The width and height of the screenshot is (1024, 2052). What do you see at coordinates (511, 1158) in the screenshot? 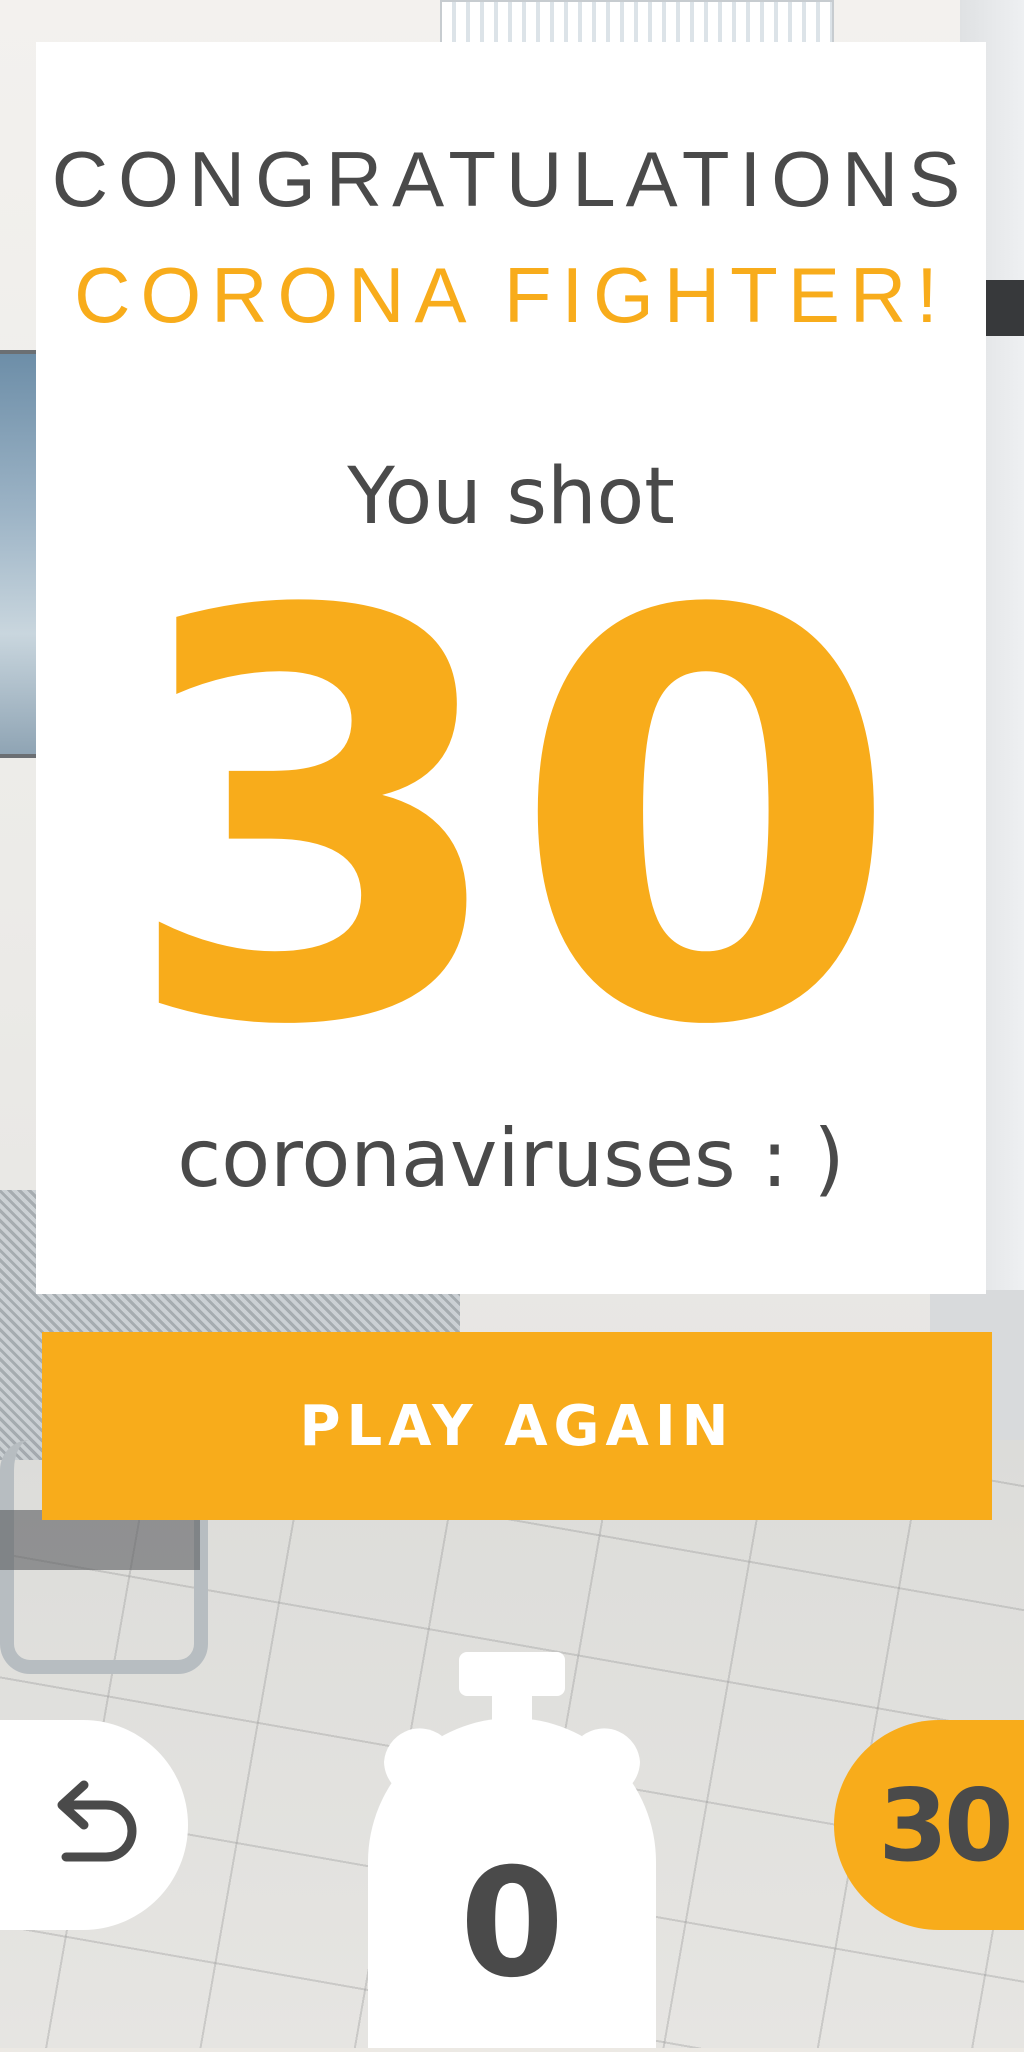
I see `coronaviruses-text: coronaviruses : )` at bounding box center [511, 1158].